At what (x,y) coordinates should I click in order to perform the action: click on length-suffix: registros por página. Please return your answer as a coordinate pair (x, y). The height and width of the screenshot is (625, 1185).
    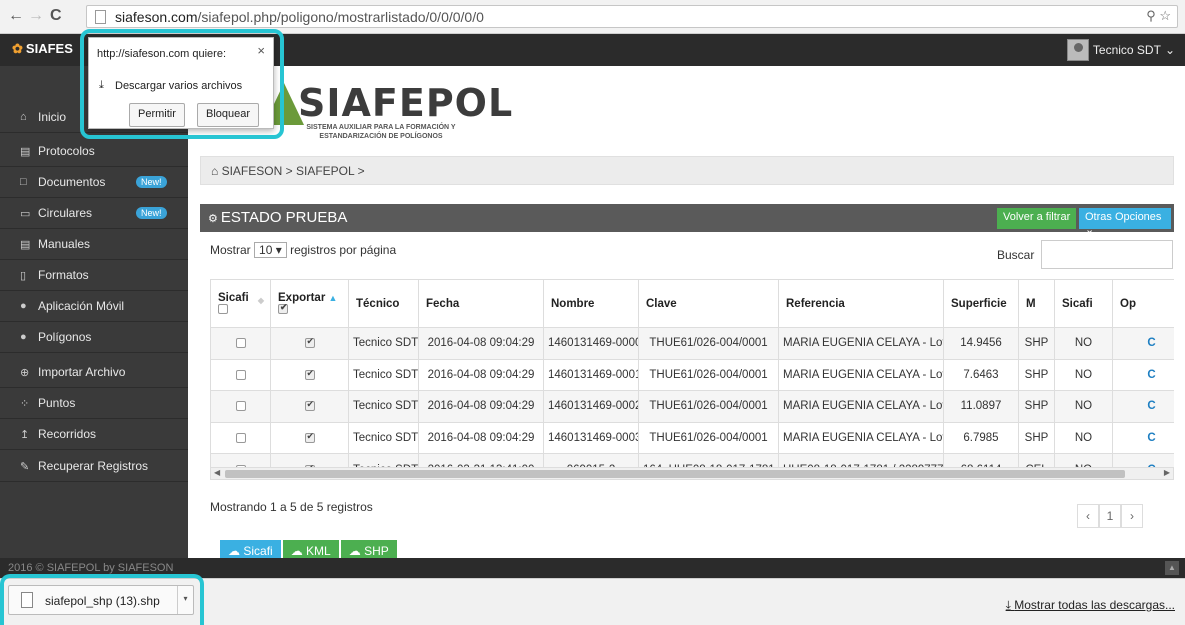
    Looking at the image, I should click on (343, 250).